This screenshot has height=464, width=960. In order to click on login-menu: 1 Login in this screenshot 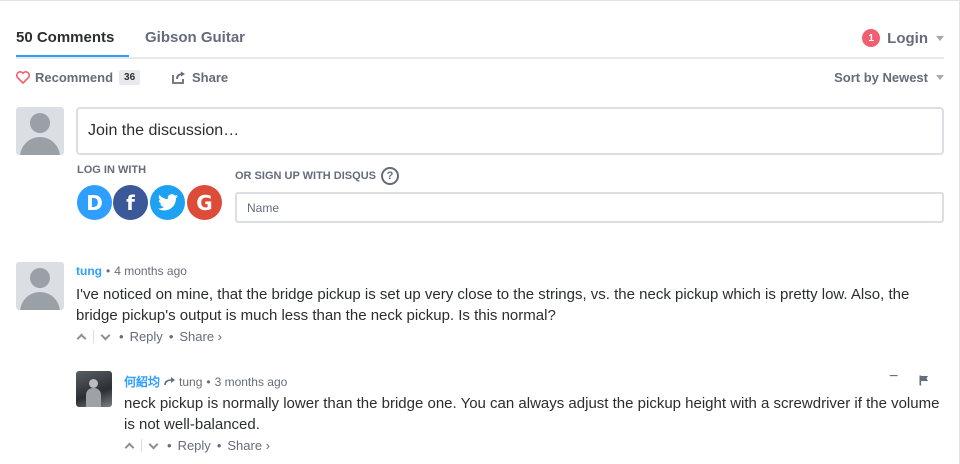, I will do `click(903, 38)`.